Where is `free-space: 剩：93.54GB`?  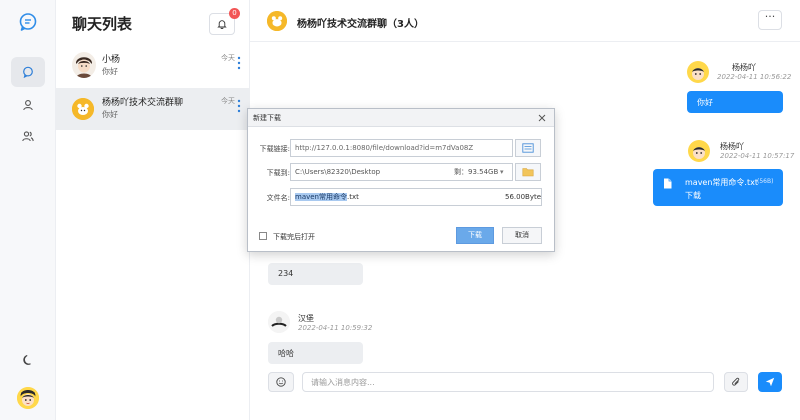
free-space: 剩：93.54GB is located at coordinates (476, 172).